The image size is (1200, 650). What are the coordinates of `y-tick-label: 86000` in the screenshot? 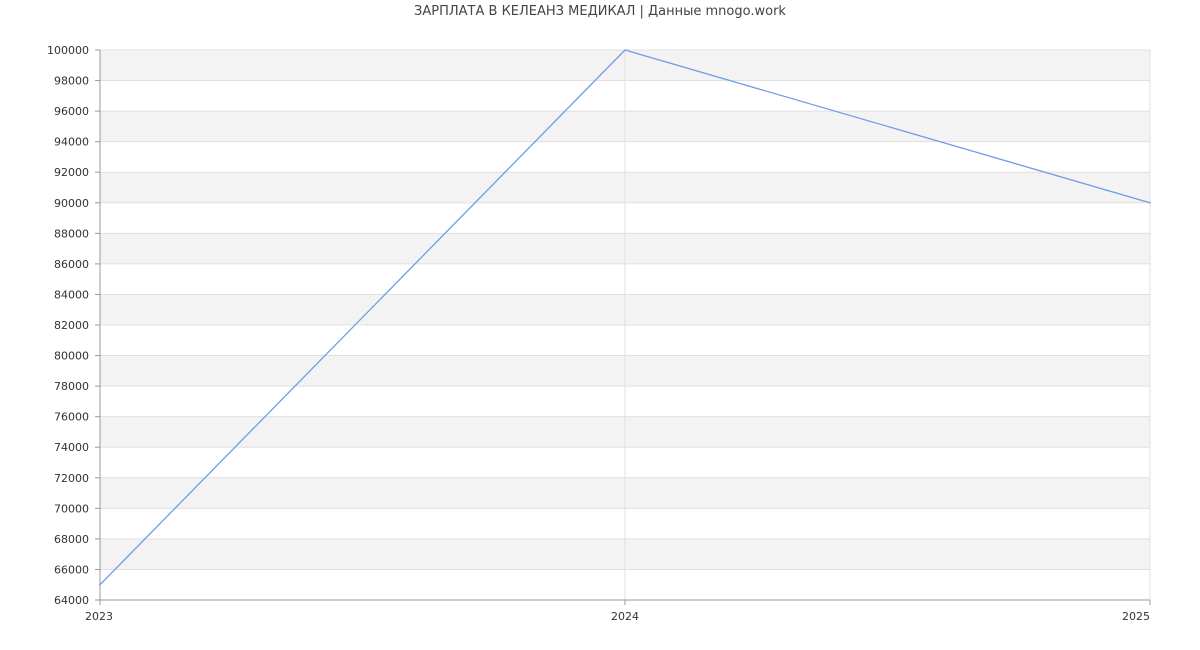 It's located at (71, 264).